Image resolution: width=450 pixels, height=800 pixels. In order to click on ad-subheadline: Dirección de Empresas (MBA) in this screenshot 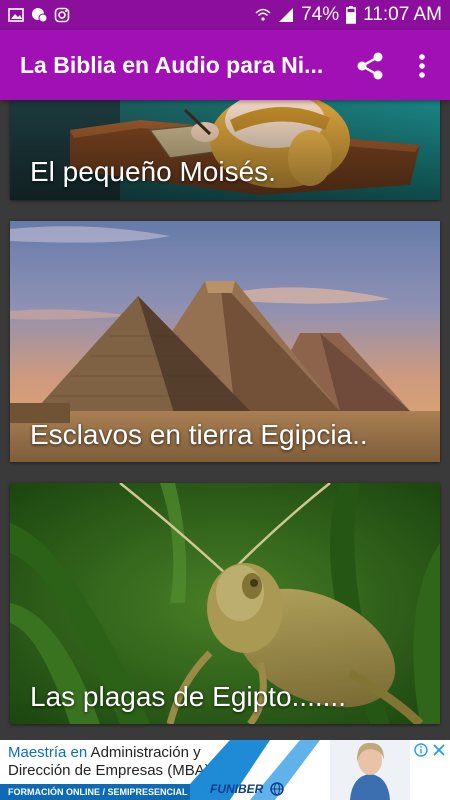, I will do `click(109, 770)`.